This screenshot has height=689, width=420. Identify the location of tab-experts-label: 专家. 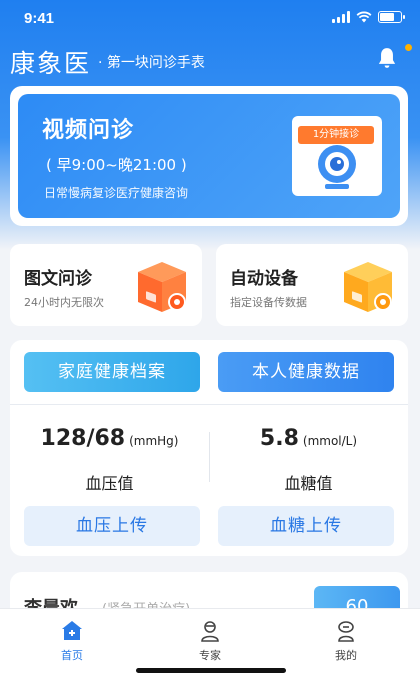
(210, 655).